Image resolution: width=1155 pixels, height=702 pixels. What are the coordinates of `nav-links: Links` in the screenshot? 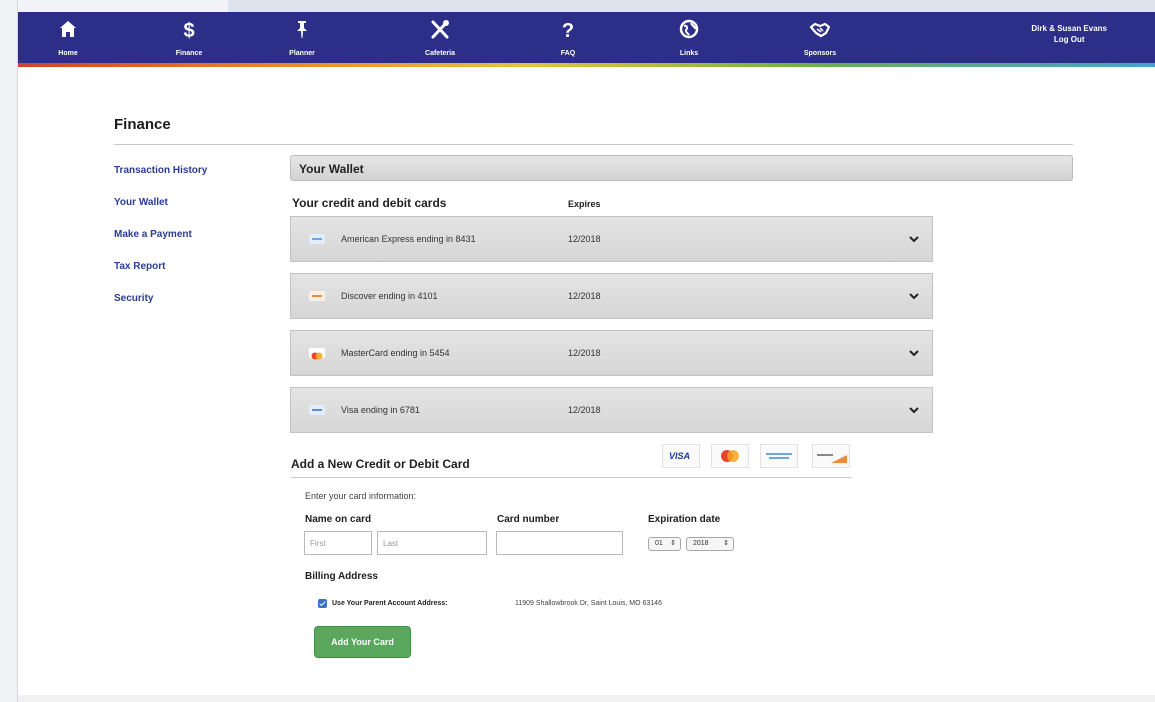 It's located at (689, 37).